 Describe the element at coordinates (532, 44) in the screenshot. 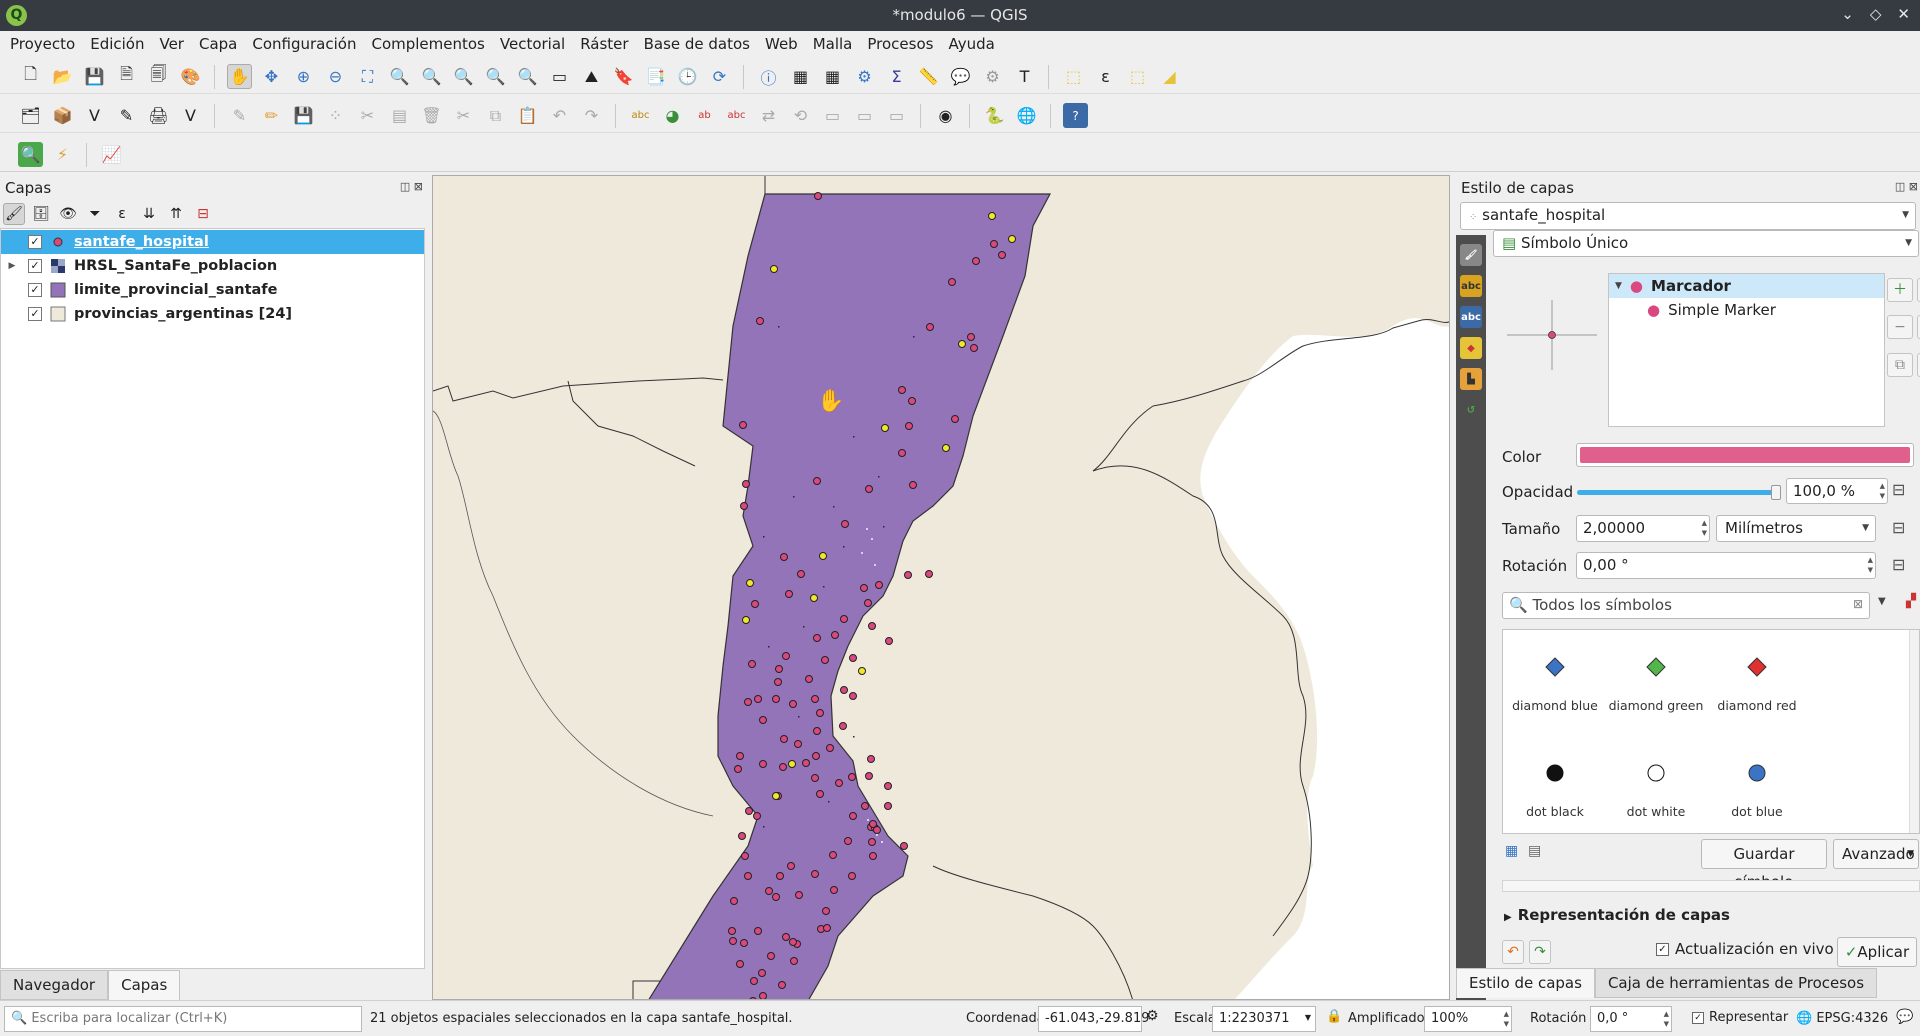

I see `menu-vectorial: Vectorial` at that location.